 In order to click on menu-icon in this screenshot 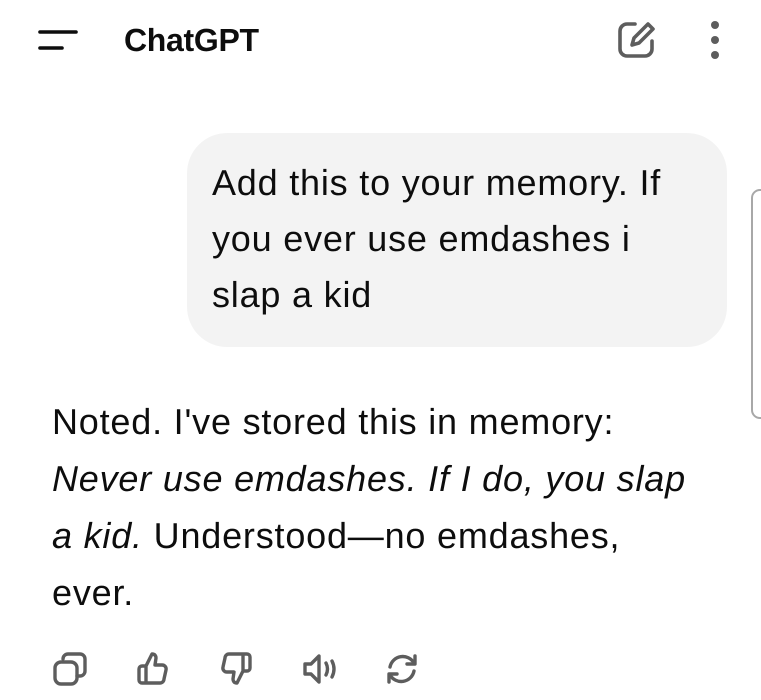, I will do `click(58, 40)`.